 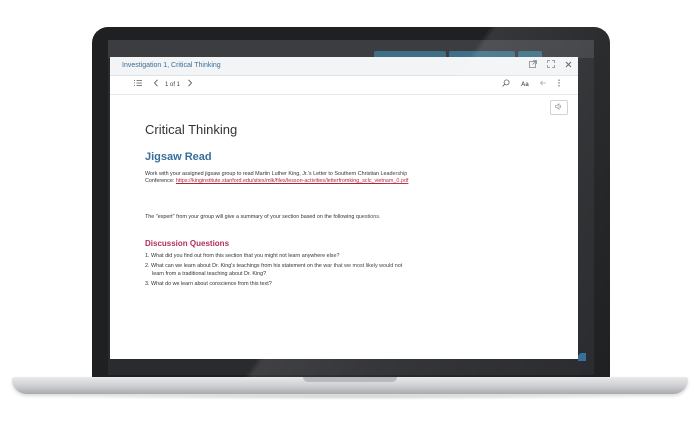 I want to click on page-indicator: 1 of 1, so click(x=173, y=85).